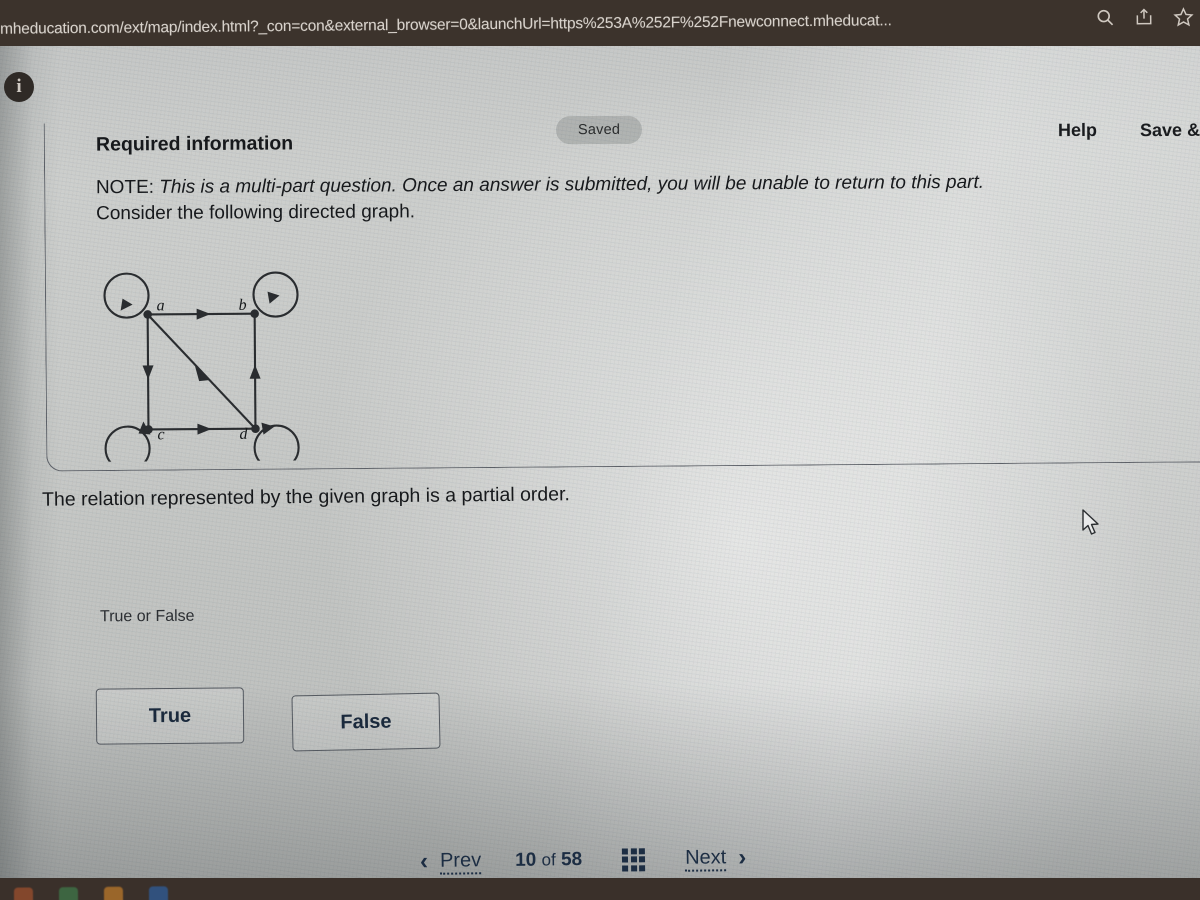 The image size is (1200, 900). Describe the element at coordinates (460, 861) in the screenshot. I see `prev-button: Prev` at that location.